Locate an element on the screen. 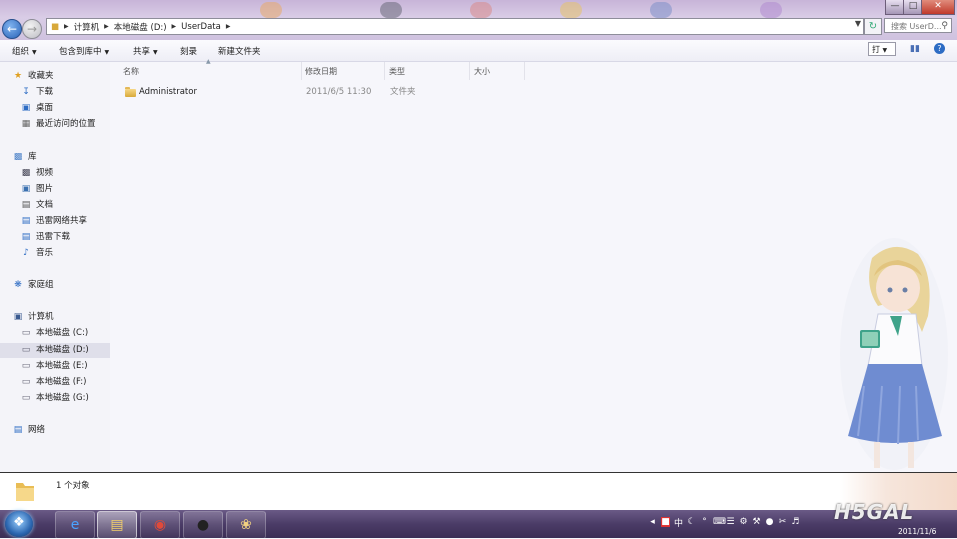 This screenshot has height=539, width=957. nav-videos: ▩ 视频 is located at coordinates (55, 173).